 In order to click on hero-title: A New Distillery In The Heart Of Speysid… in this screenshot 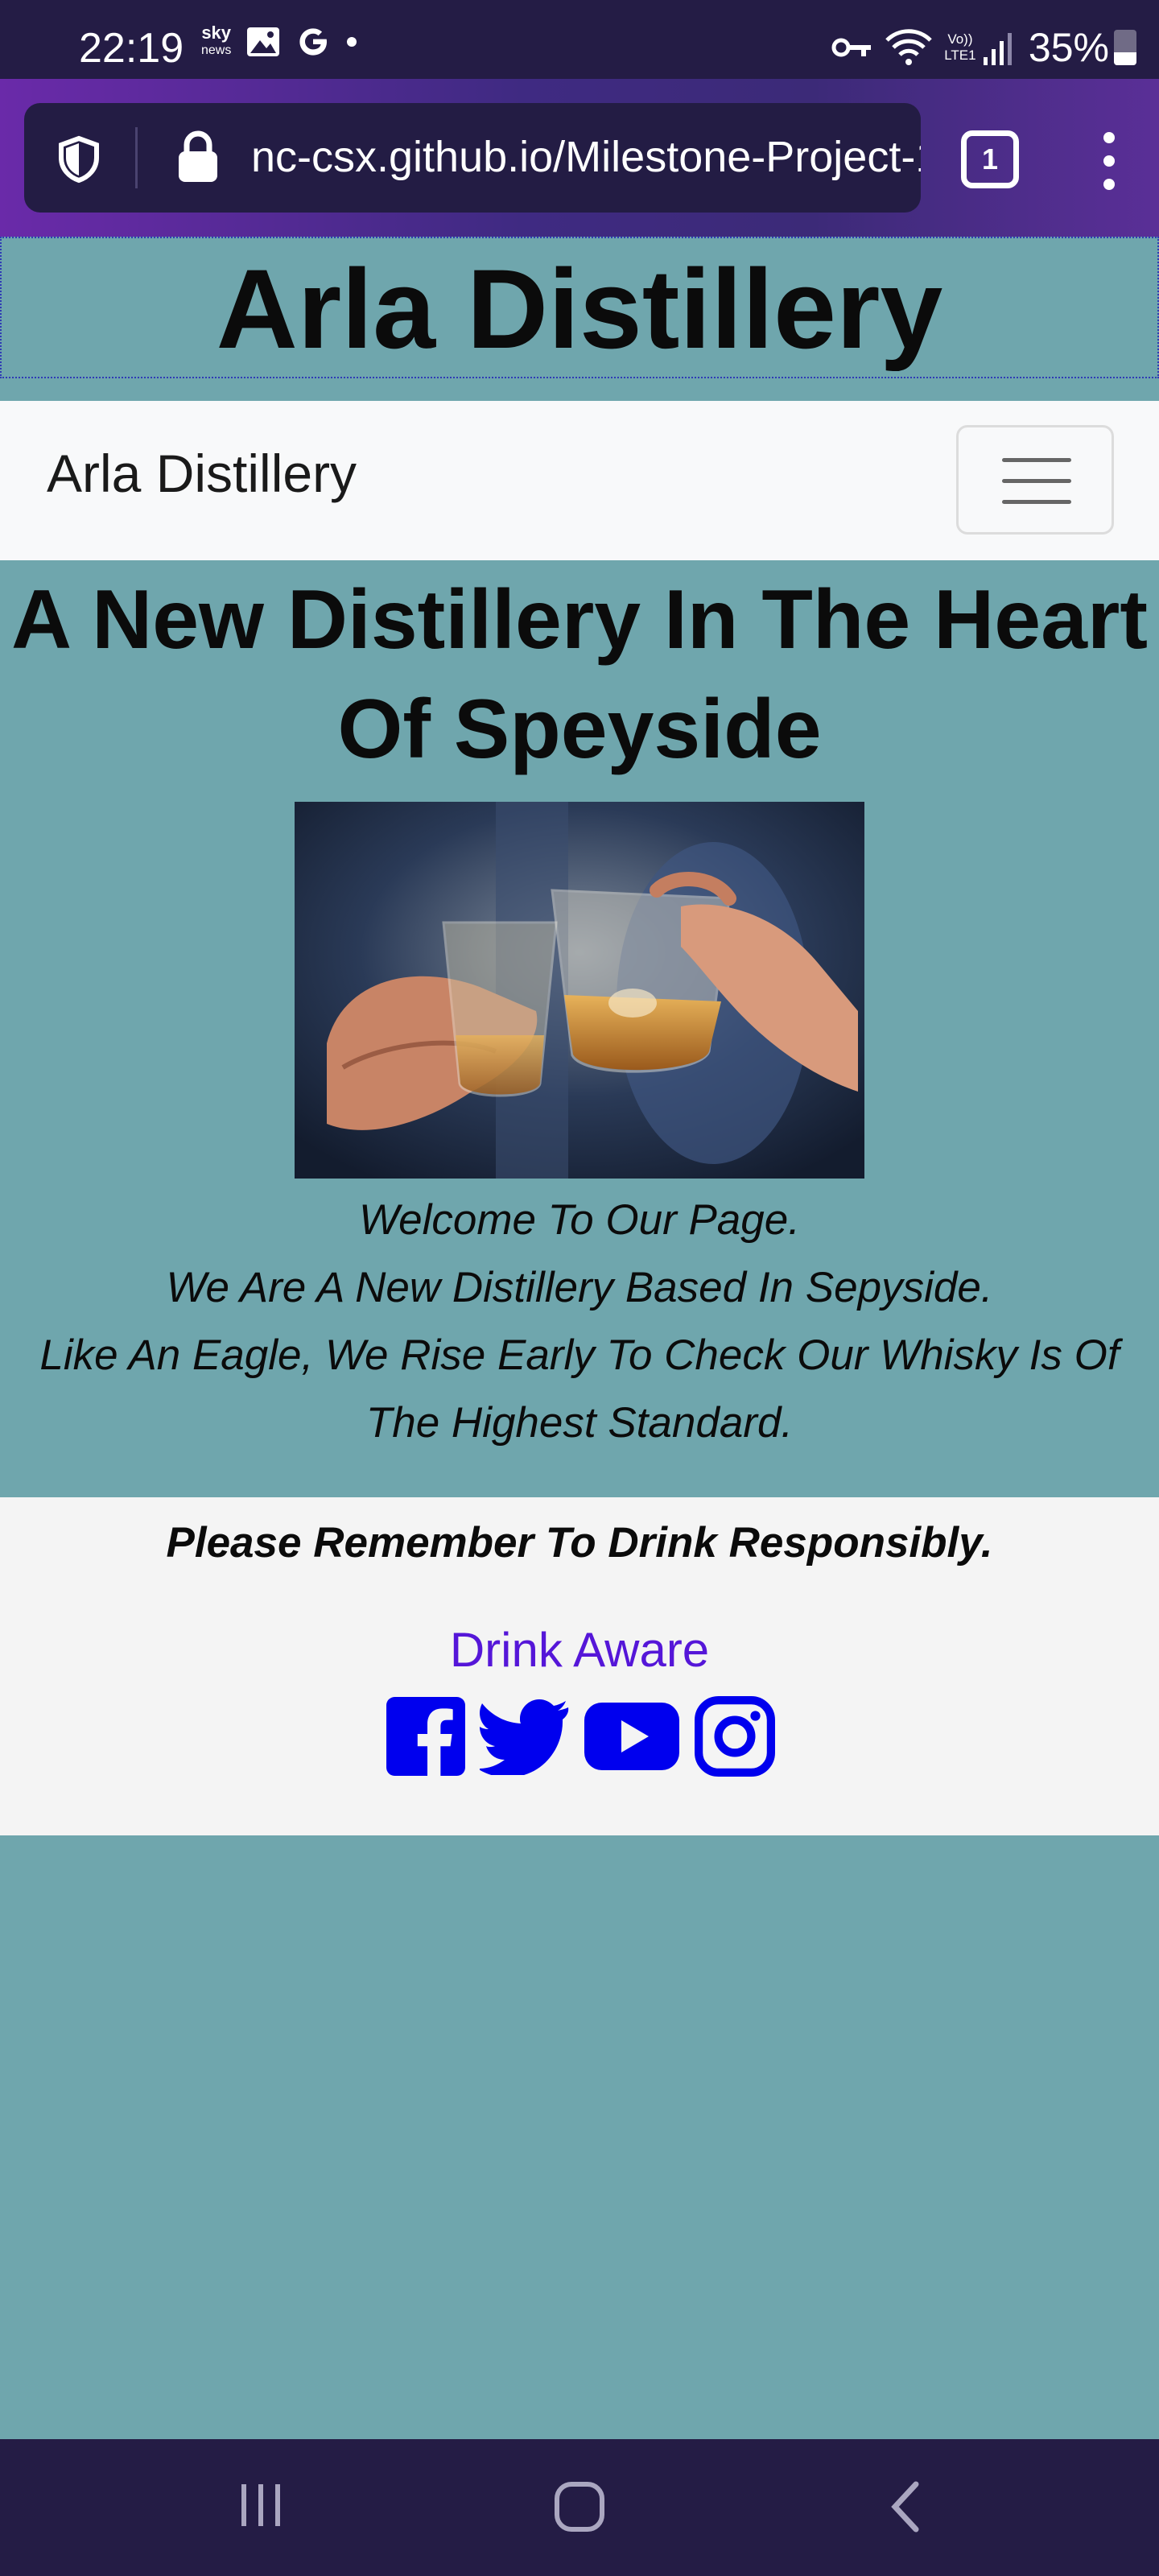, I will do `click(579, 674)`.